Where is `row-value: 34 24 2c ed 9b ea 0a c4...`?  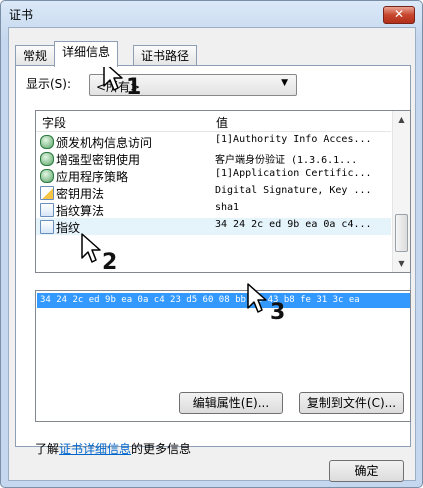 row-value: 34 24 2c ed 9b ea 0a c4... is located at coordinates (293, 224).